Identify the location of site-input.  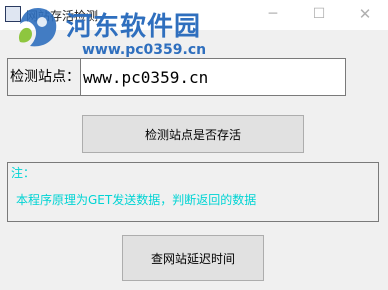
(213, 77).